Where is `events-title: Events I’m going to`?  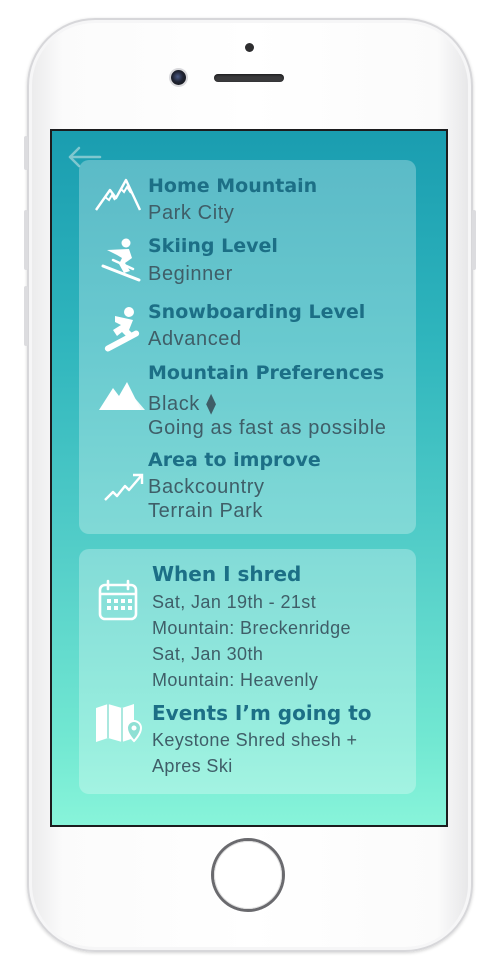
events-title: Events I’m going to is located at coordinates (262, 713).